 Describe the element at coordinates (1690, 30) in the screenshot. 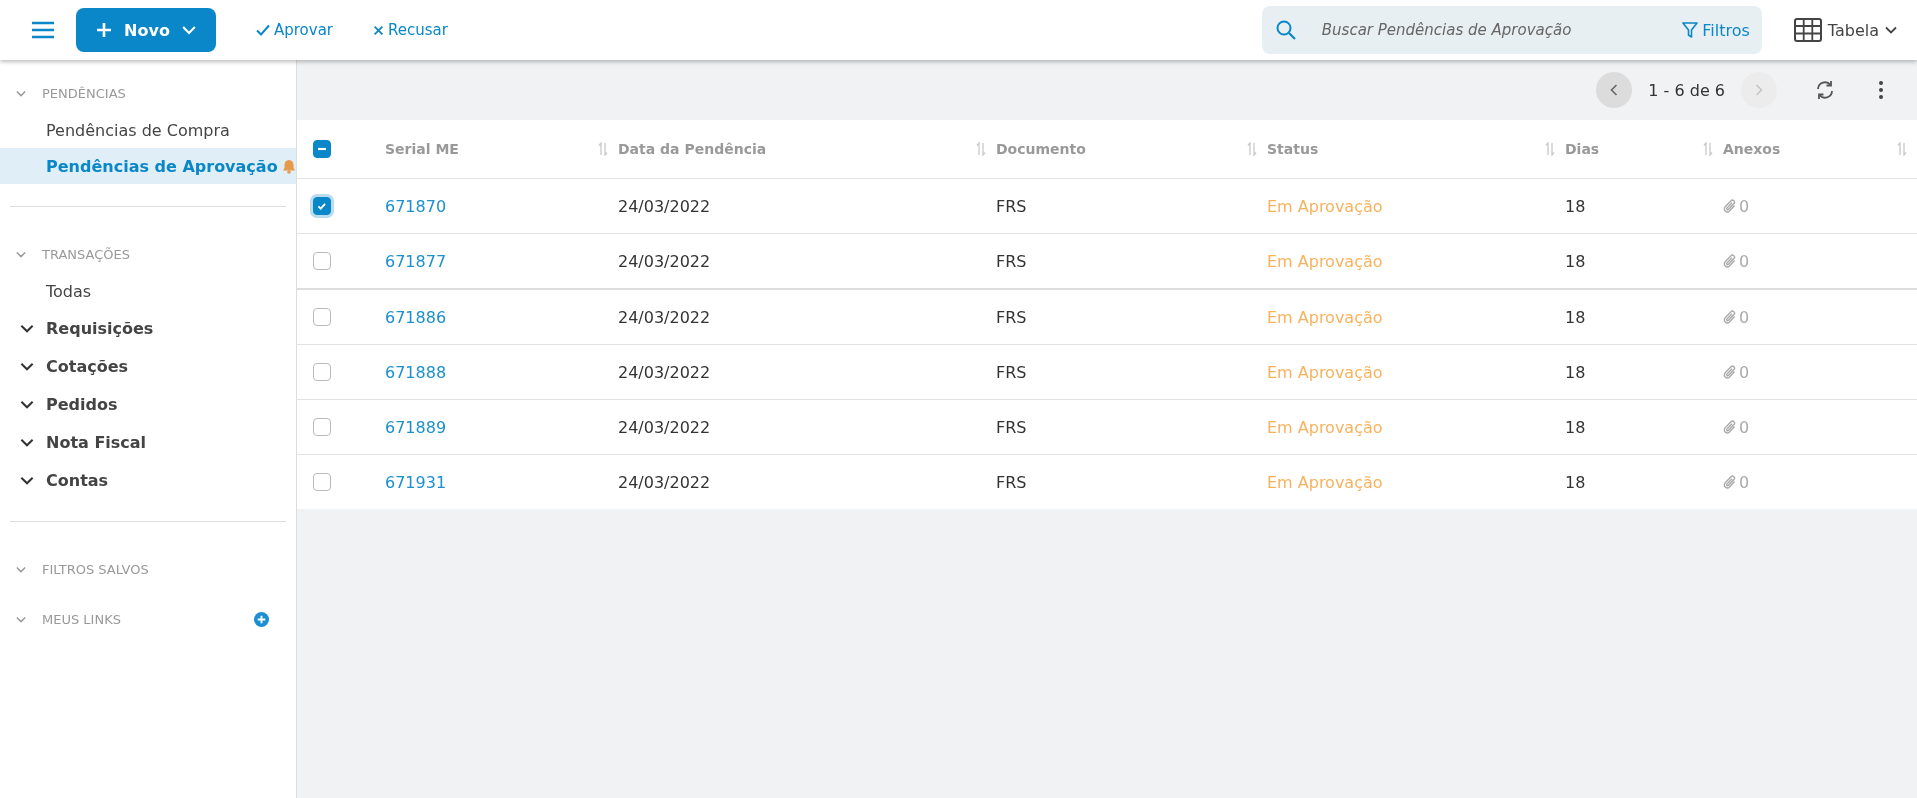

I see `filter-icon` at that location.